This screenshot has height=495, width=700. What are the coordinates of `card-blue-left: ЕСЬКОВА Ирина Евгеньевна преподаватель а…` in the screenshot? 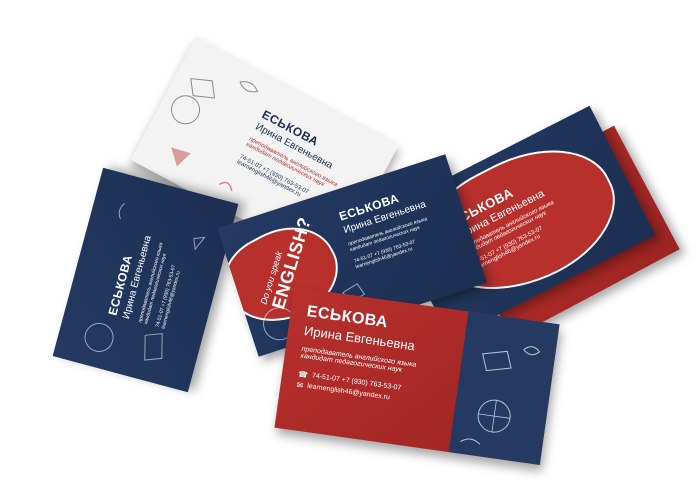 It's located at (145, 280).